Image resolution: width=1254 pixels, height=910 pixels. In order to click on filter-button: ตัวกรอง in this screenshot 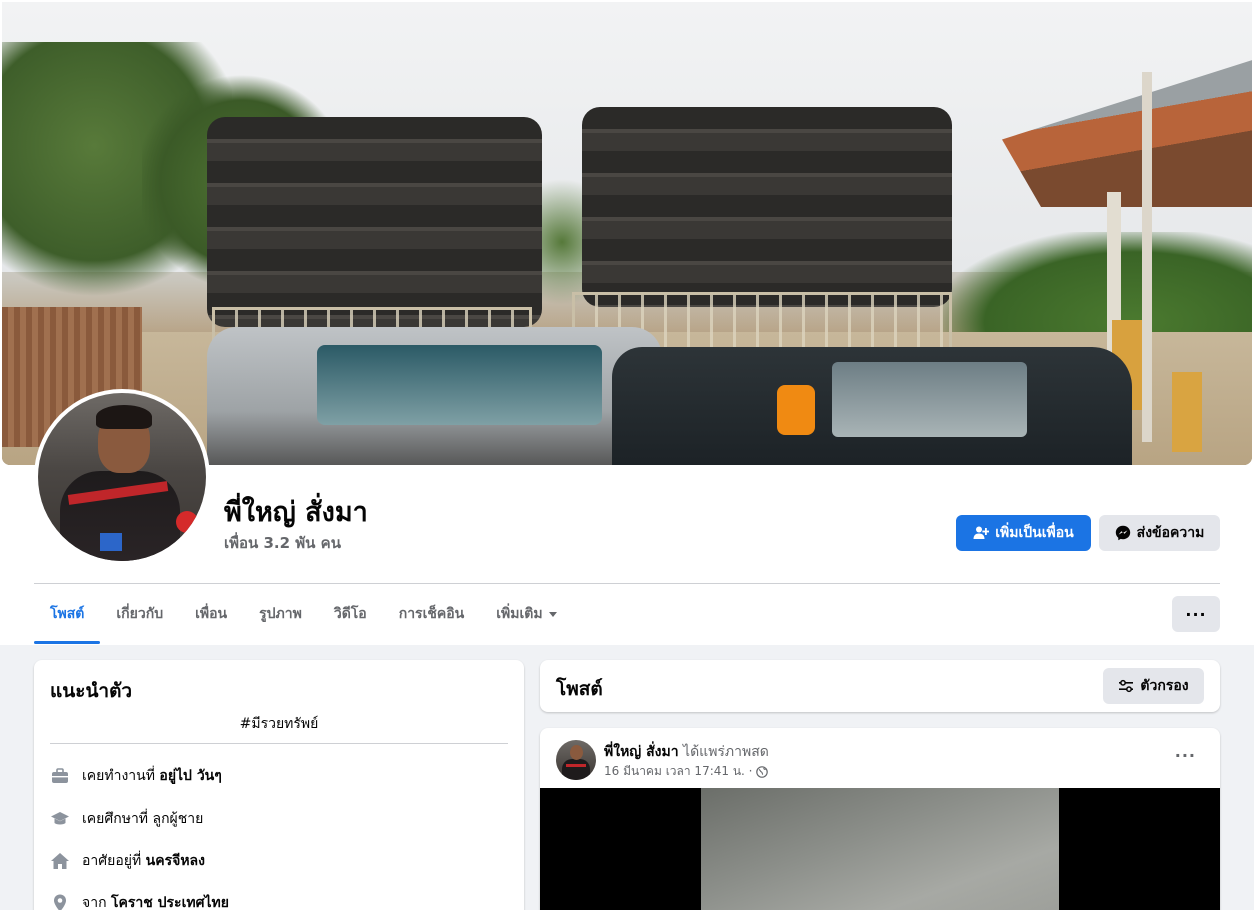, I will do `click(1153, 686)`.